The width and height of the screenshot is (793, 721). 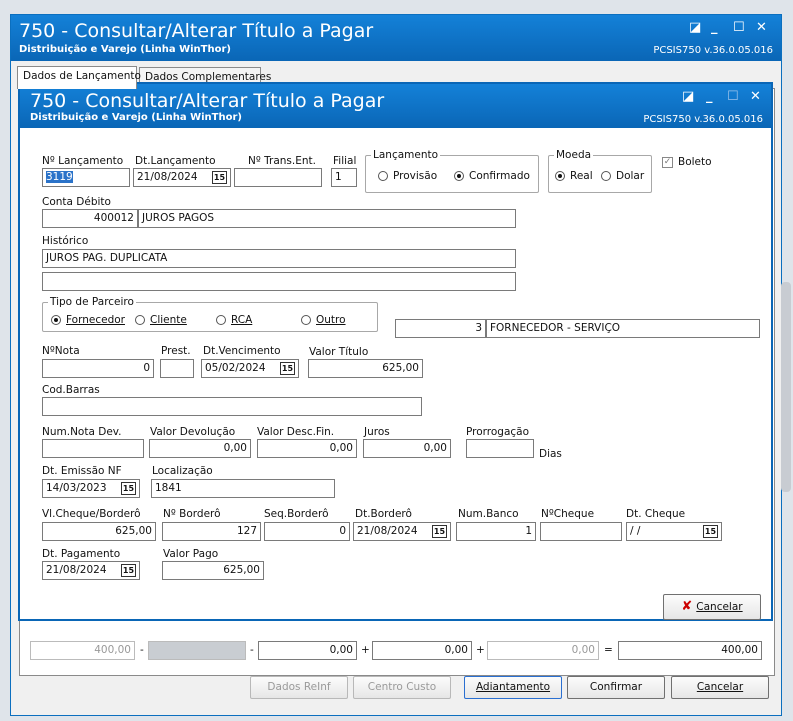 I want to click on seq-bordero-label: Seq.Borderô, so click(x=296, y=514).